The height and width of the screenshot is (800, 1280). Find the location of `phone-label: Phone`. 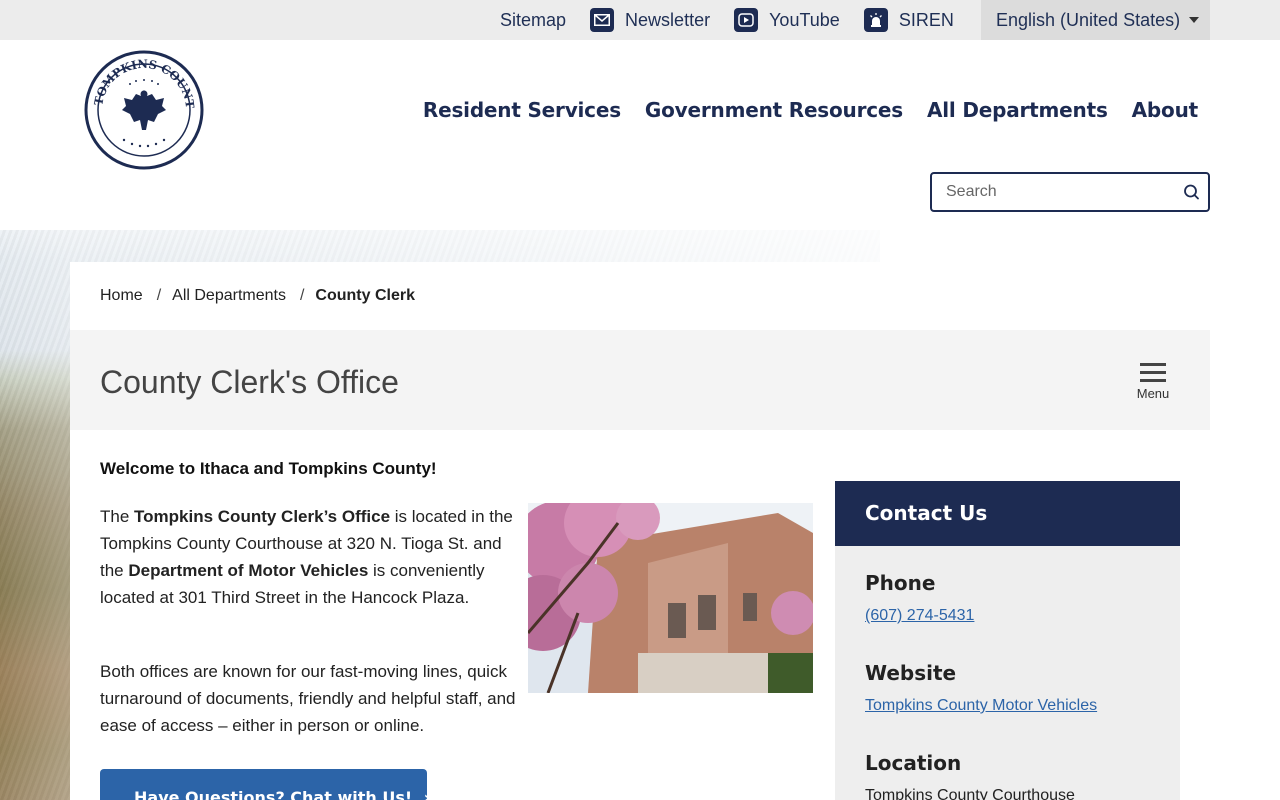

phone-label: Phone is located at coordinates (900, 583).